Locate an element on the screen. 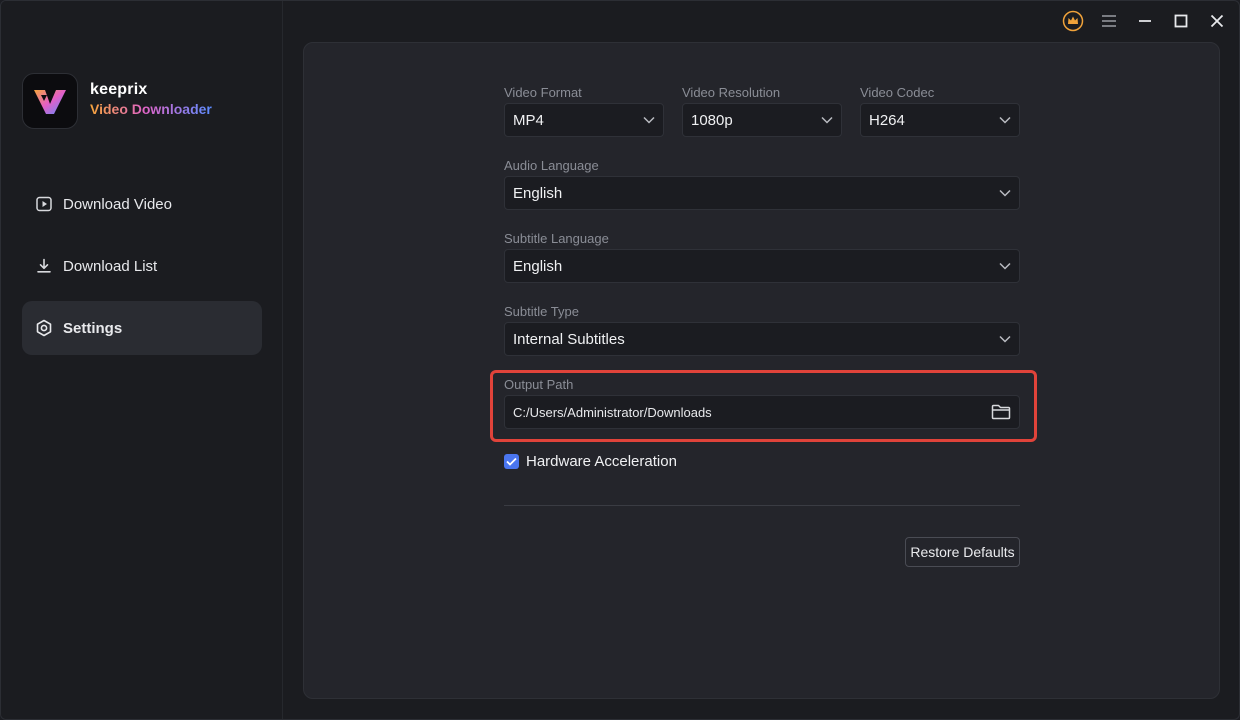  logo-icon is located at coordinates (50, 102).